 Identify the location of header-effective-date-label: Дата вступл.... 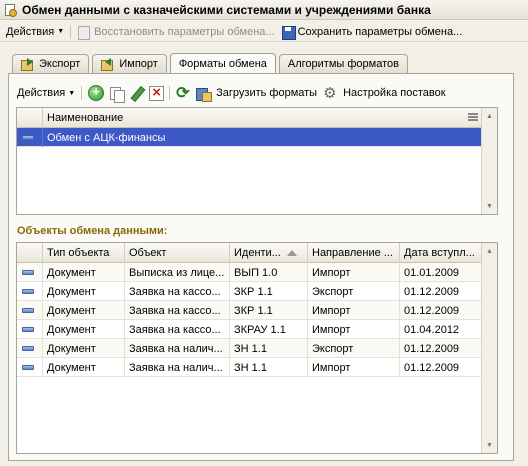
(439, 253).